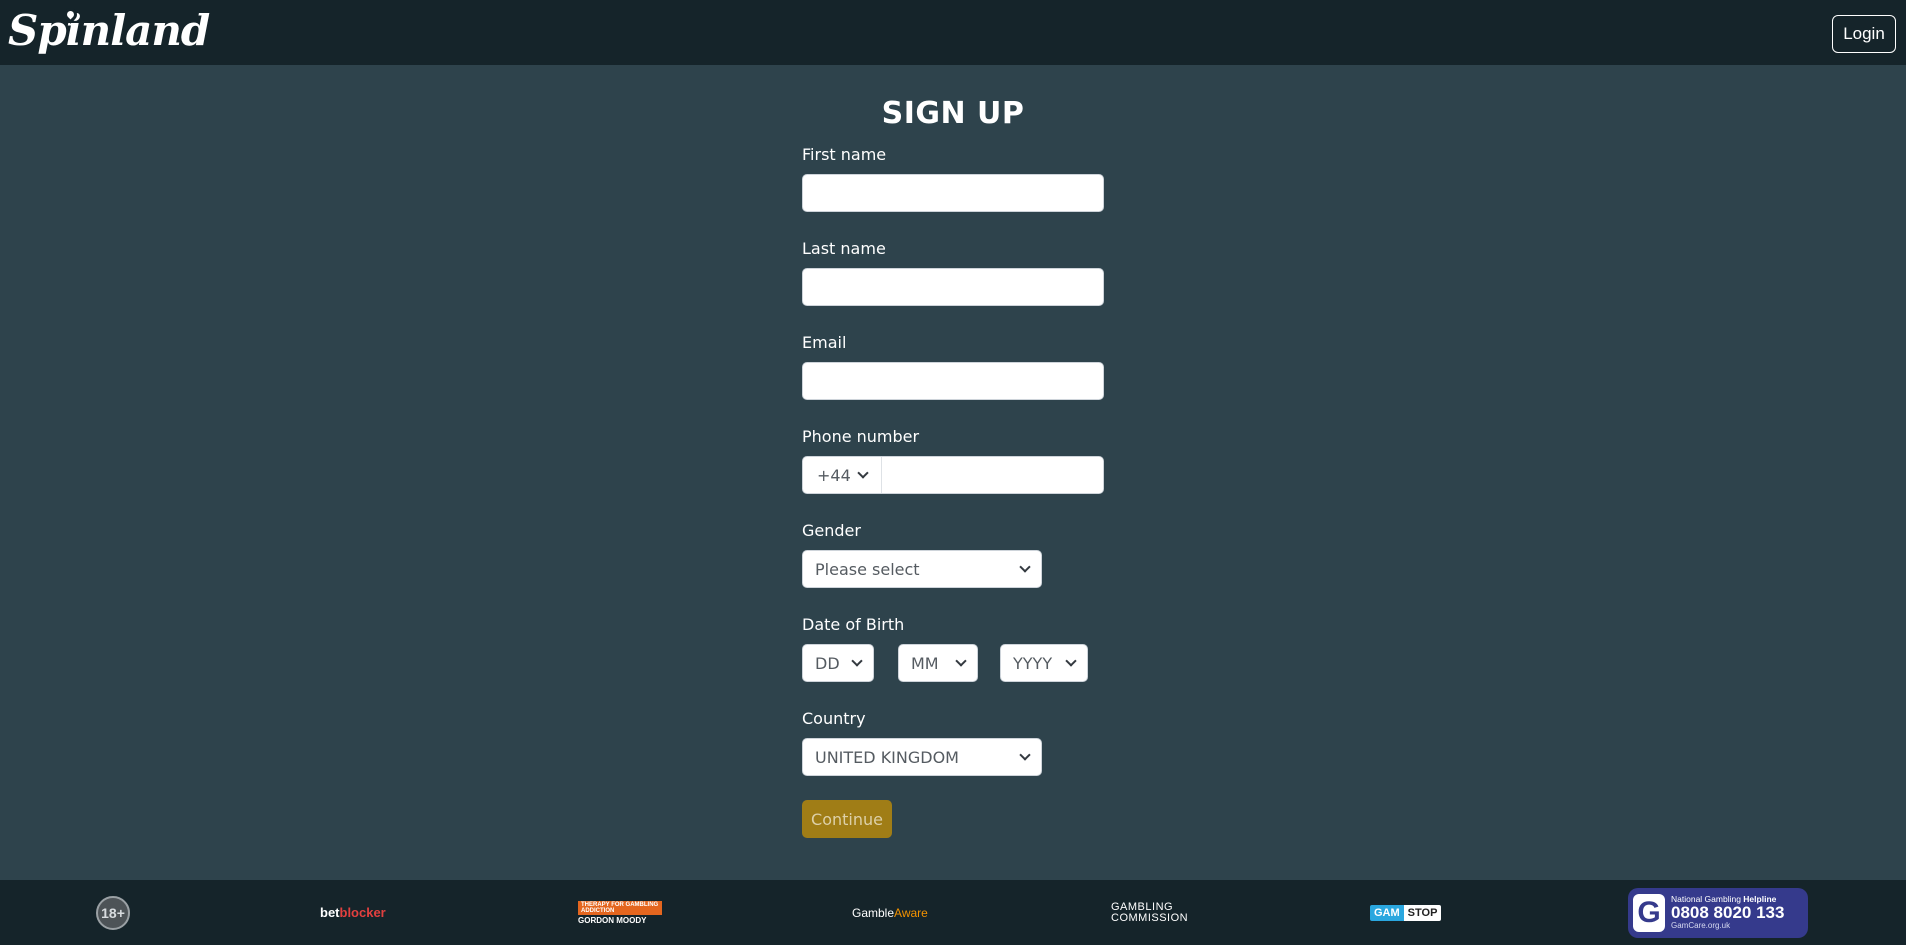  I want to click on page-title: SIGN UP, so click(953, 113).